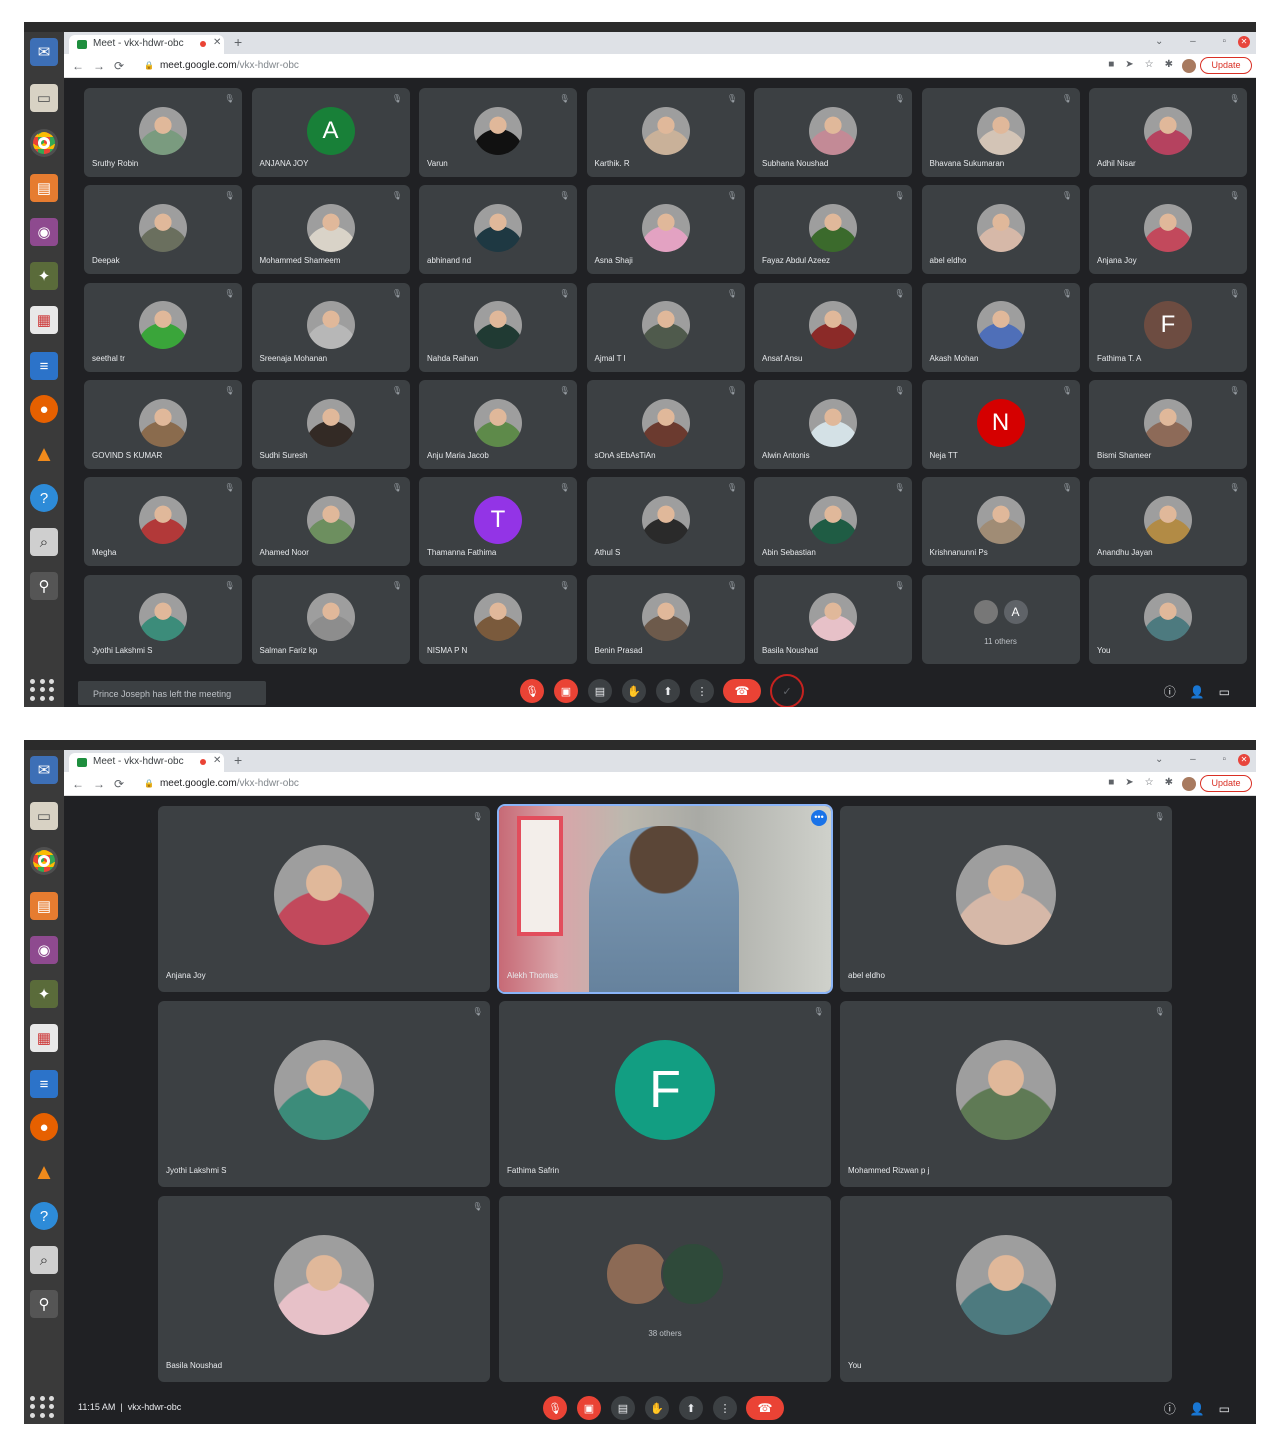  Describe the element at coordinates (1000, 230) in the screenshot. I see `participant-tile: abel eldho 🎙` at that location.